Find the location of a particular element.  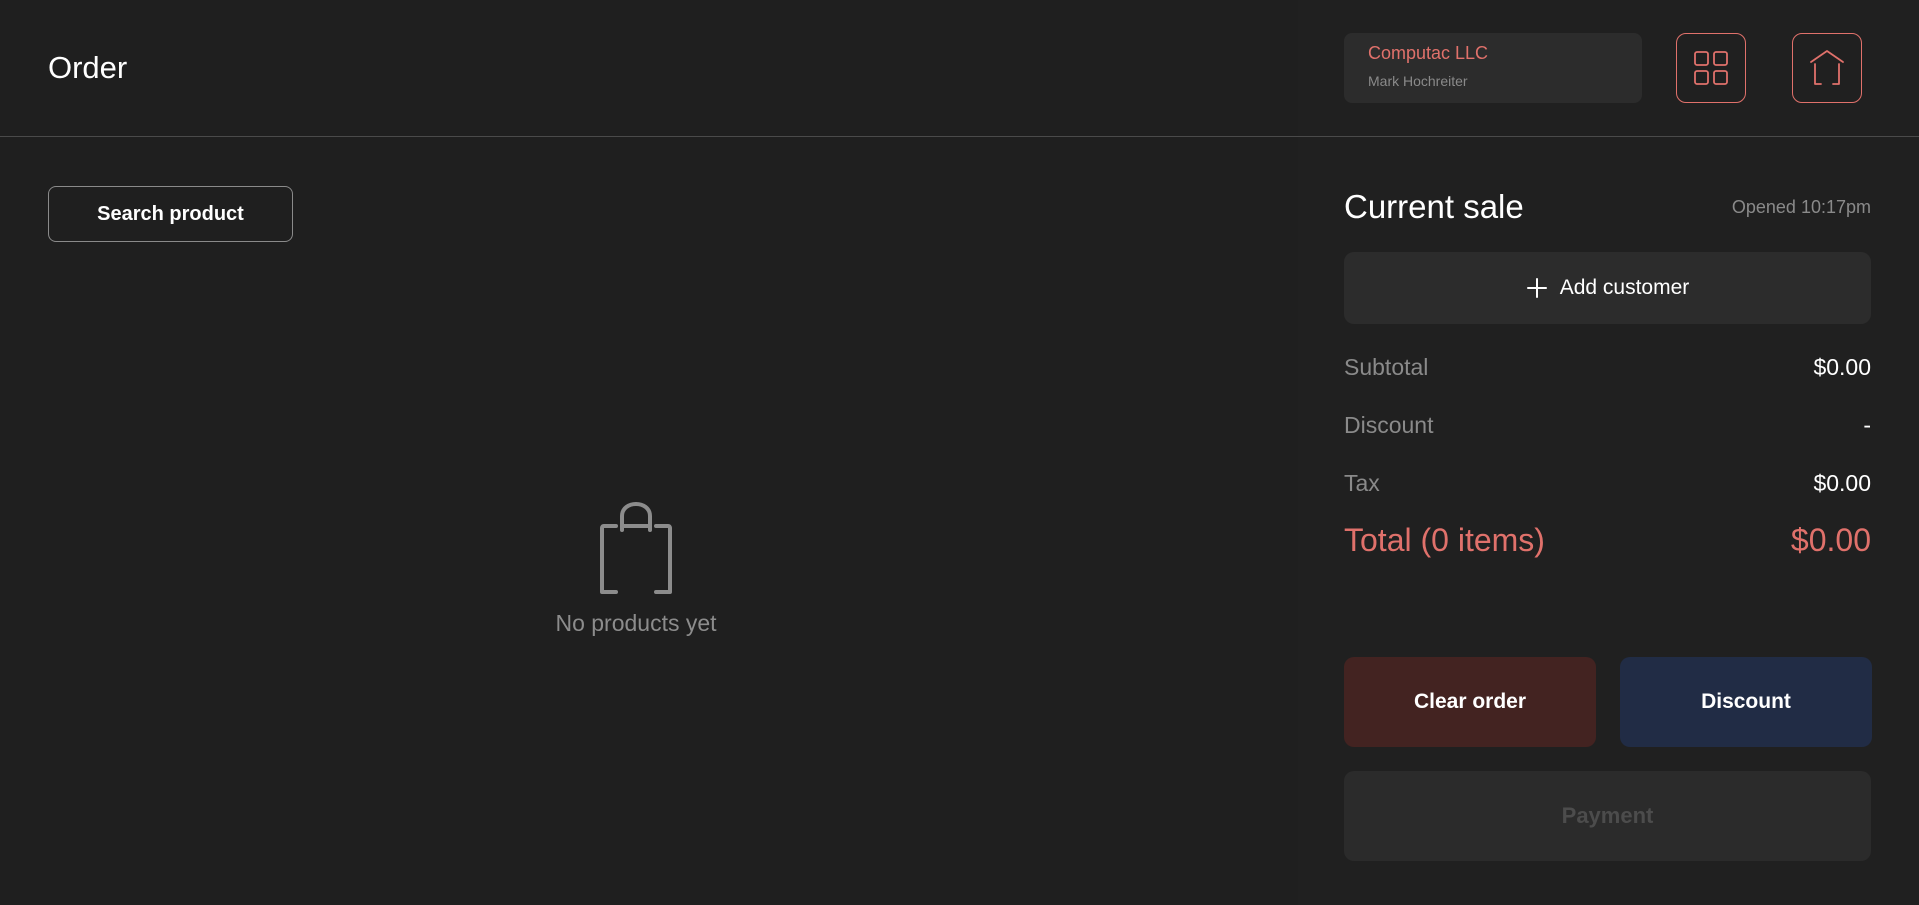

account-company: Computac LLC is located at coordinates (1428, 53).